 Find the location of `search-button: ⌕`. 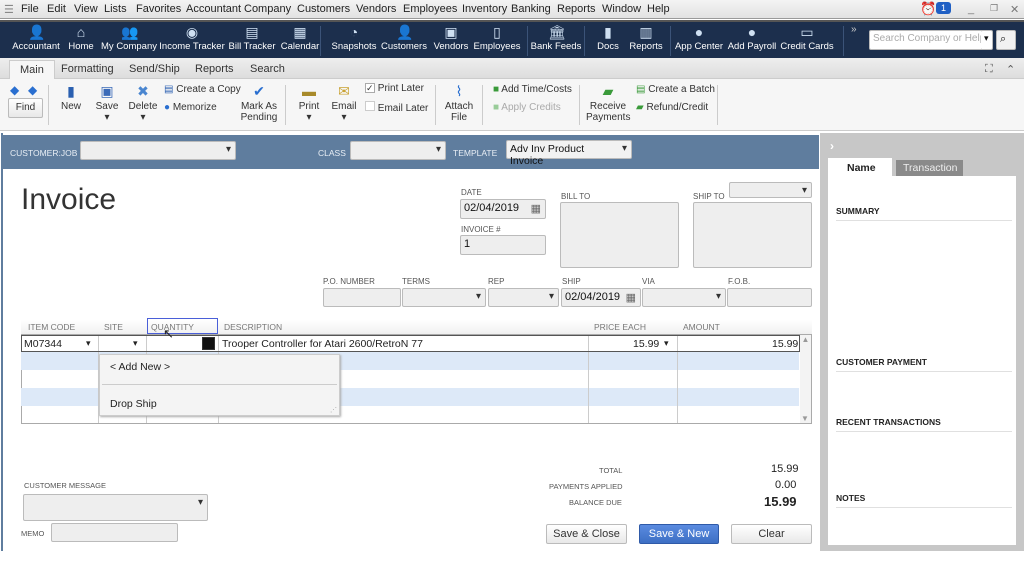

search-button: ⌕ is located at coordinates (1006, 40).